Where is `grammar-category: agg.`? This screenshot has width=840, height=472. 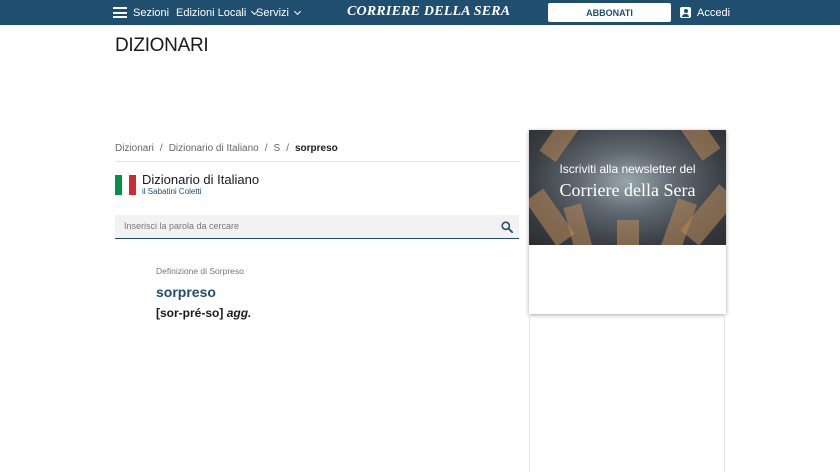
grammar-category: agg. is located at coordinates (239, 313).